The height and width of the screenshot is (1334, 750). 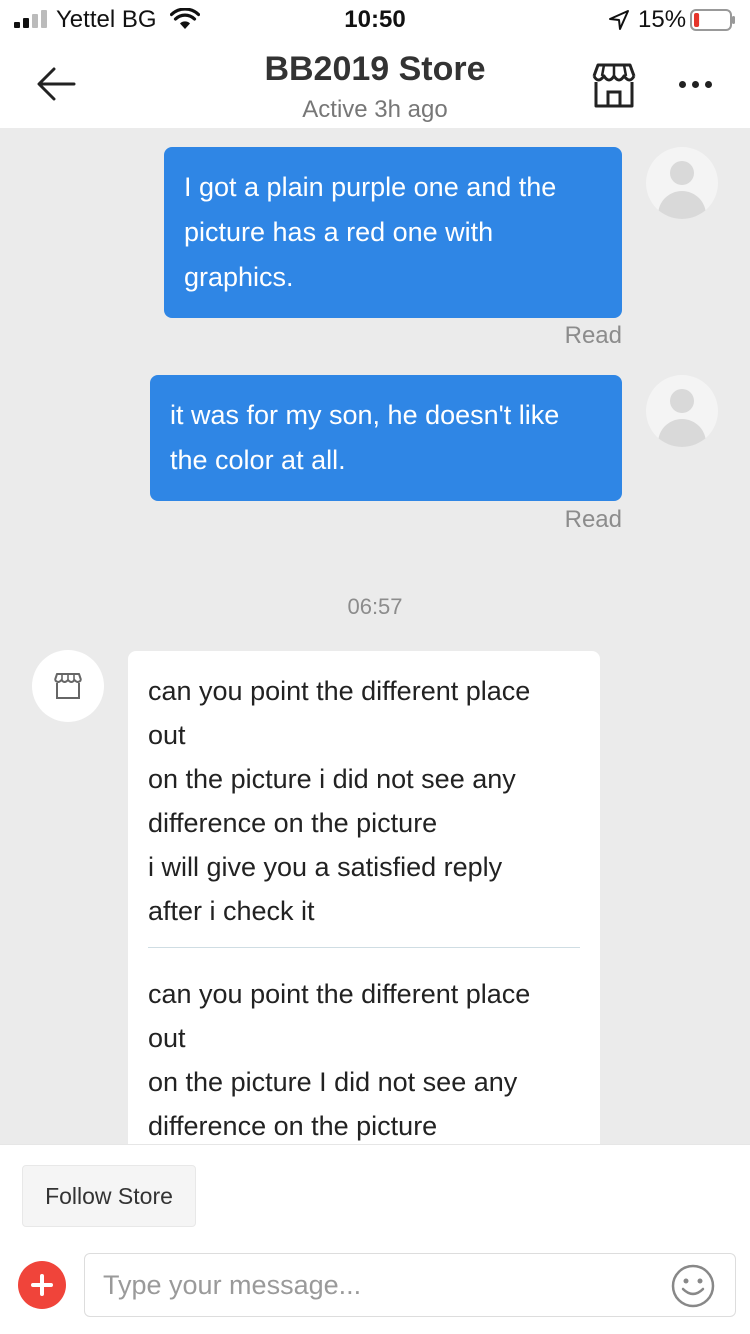 What do you see at coordinates (375, 84) in the screenshot?
I see `chat-header: BB2019 Store Active 3h ago` at bounding box center [375, 84].